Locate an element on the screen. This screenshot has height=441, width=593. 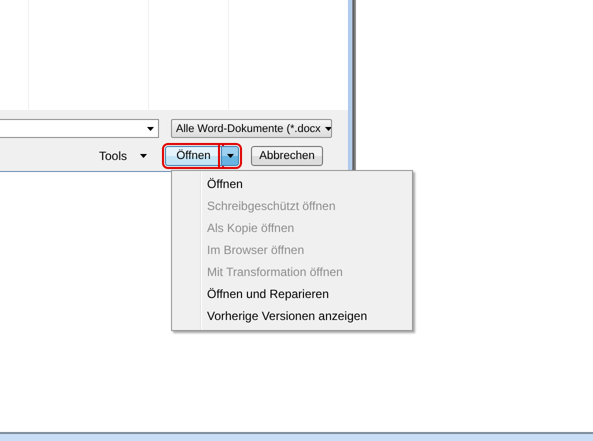
cancel-button: Abbrechen is located at coordinates (287, 156).